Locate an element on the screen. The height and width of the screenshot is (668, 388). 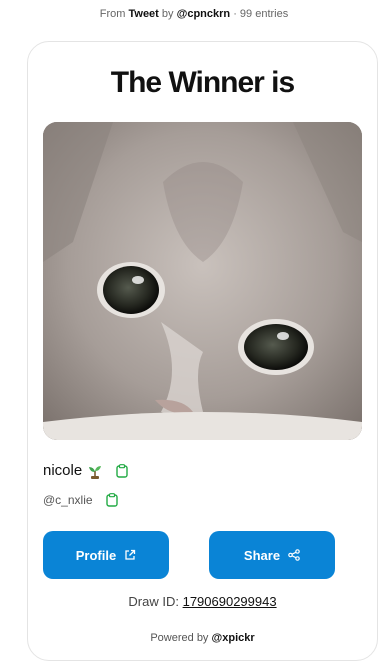
powered-by-line: Powered by @xpickr is located at coordinates (202, 638).